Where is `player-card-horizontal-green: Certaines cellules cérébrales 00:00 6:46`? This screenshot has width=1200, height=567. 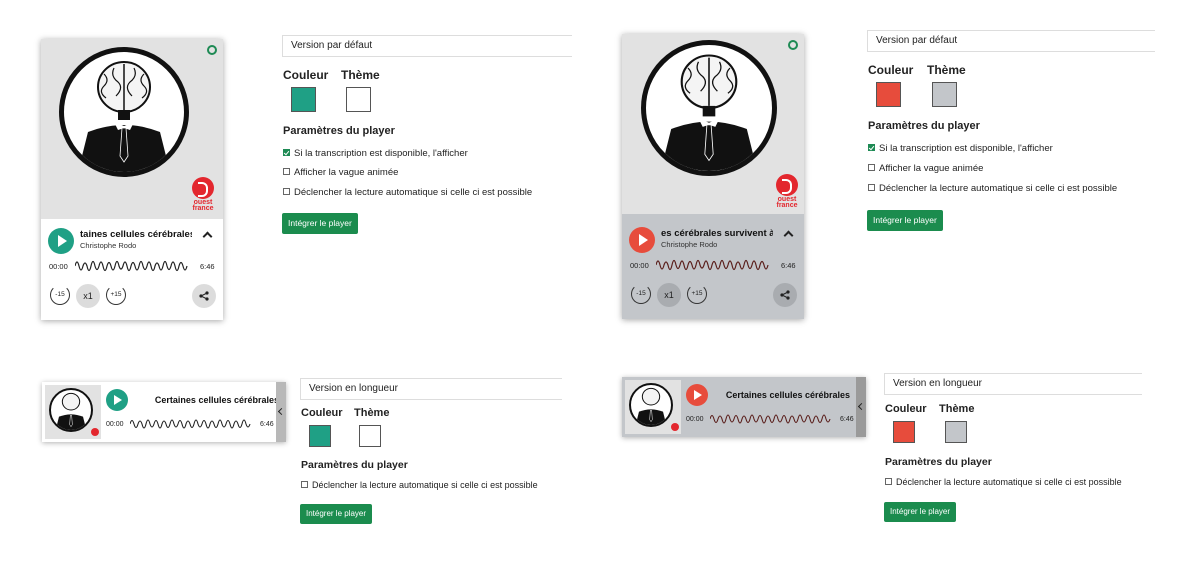
player-card-horizontal-green: Certaines cellules cérébrales 00:00 6:46 is located at coordinates (164, 412).